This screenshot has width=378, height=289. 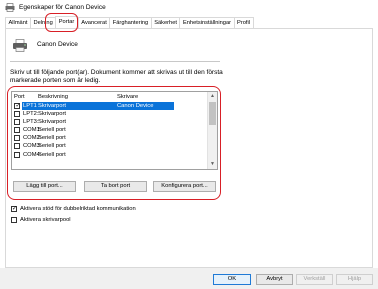 What do you see at coordinates (32, 138) in the screenshot?
I see `port-name: COM2:` at bounding box center [32, 138].